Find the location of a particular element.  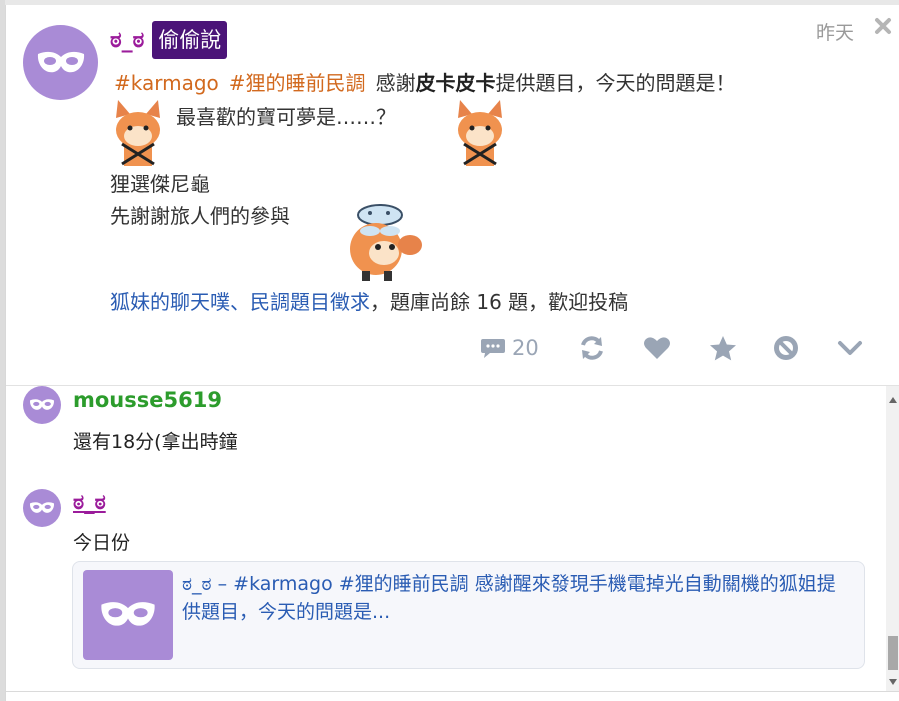

like-button is located at coordinates (657, 348).